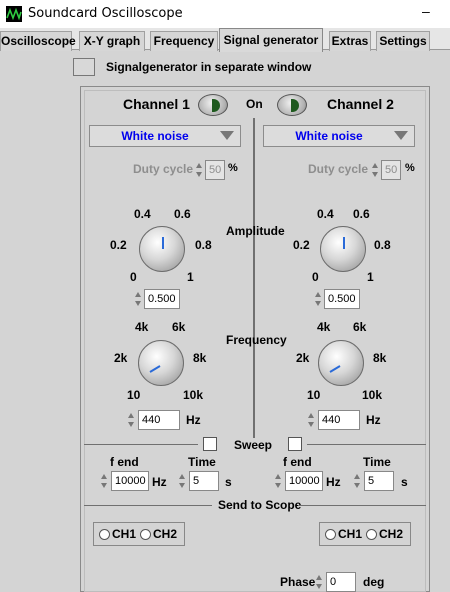  What do you see at coordinates (203, 245) in the screenshot?
I see `ch1-amp-tick: 0.8` at bounding box center [203, 245].